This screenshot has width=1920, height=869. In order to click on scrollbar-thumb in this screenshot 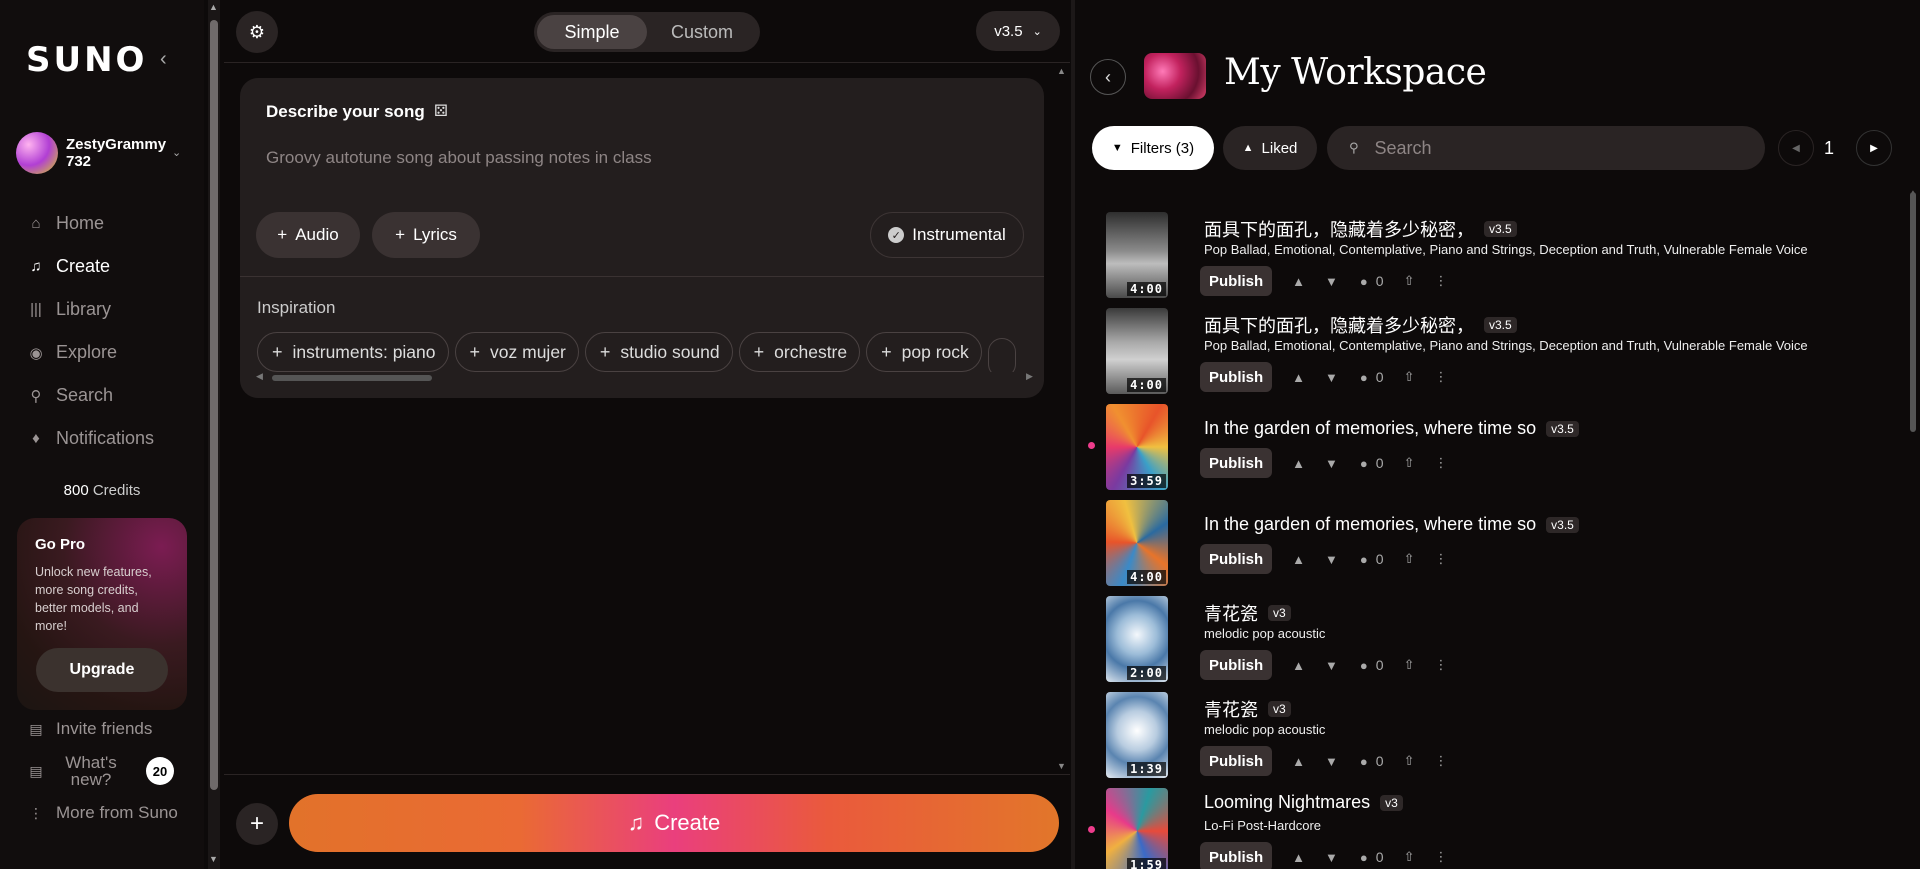, I will do `click(214, 405)`.